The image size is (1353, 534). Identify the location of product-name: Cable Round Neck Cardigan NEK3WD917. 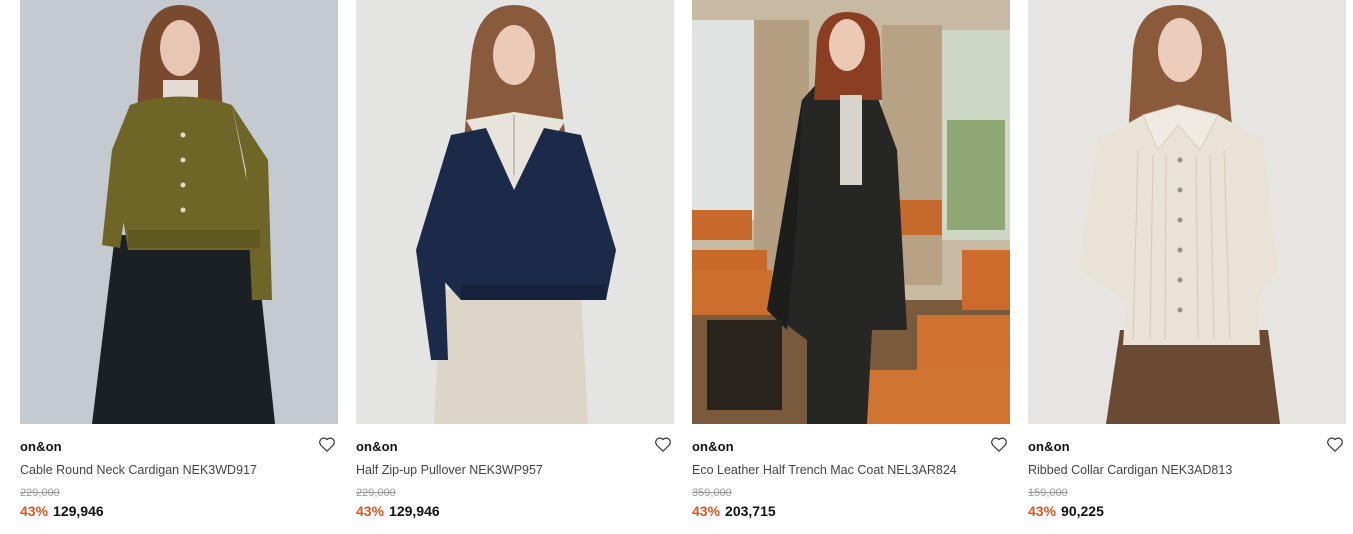
(138, 470).